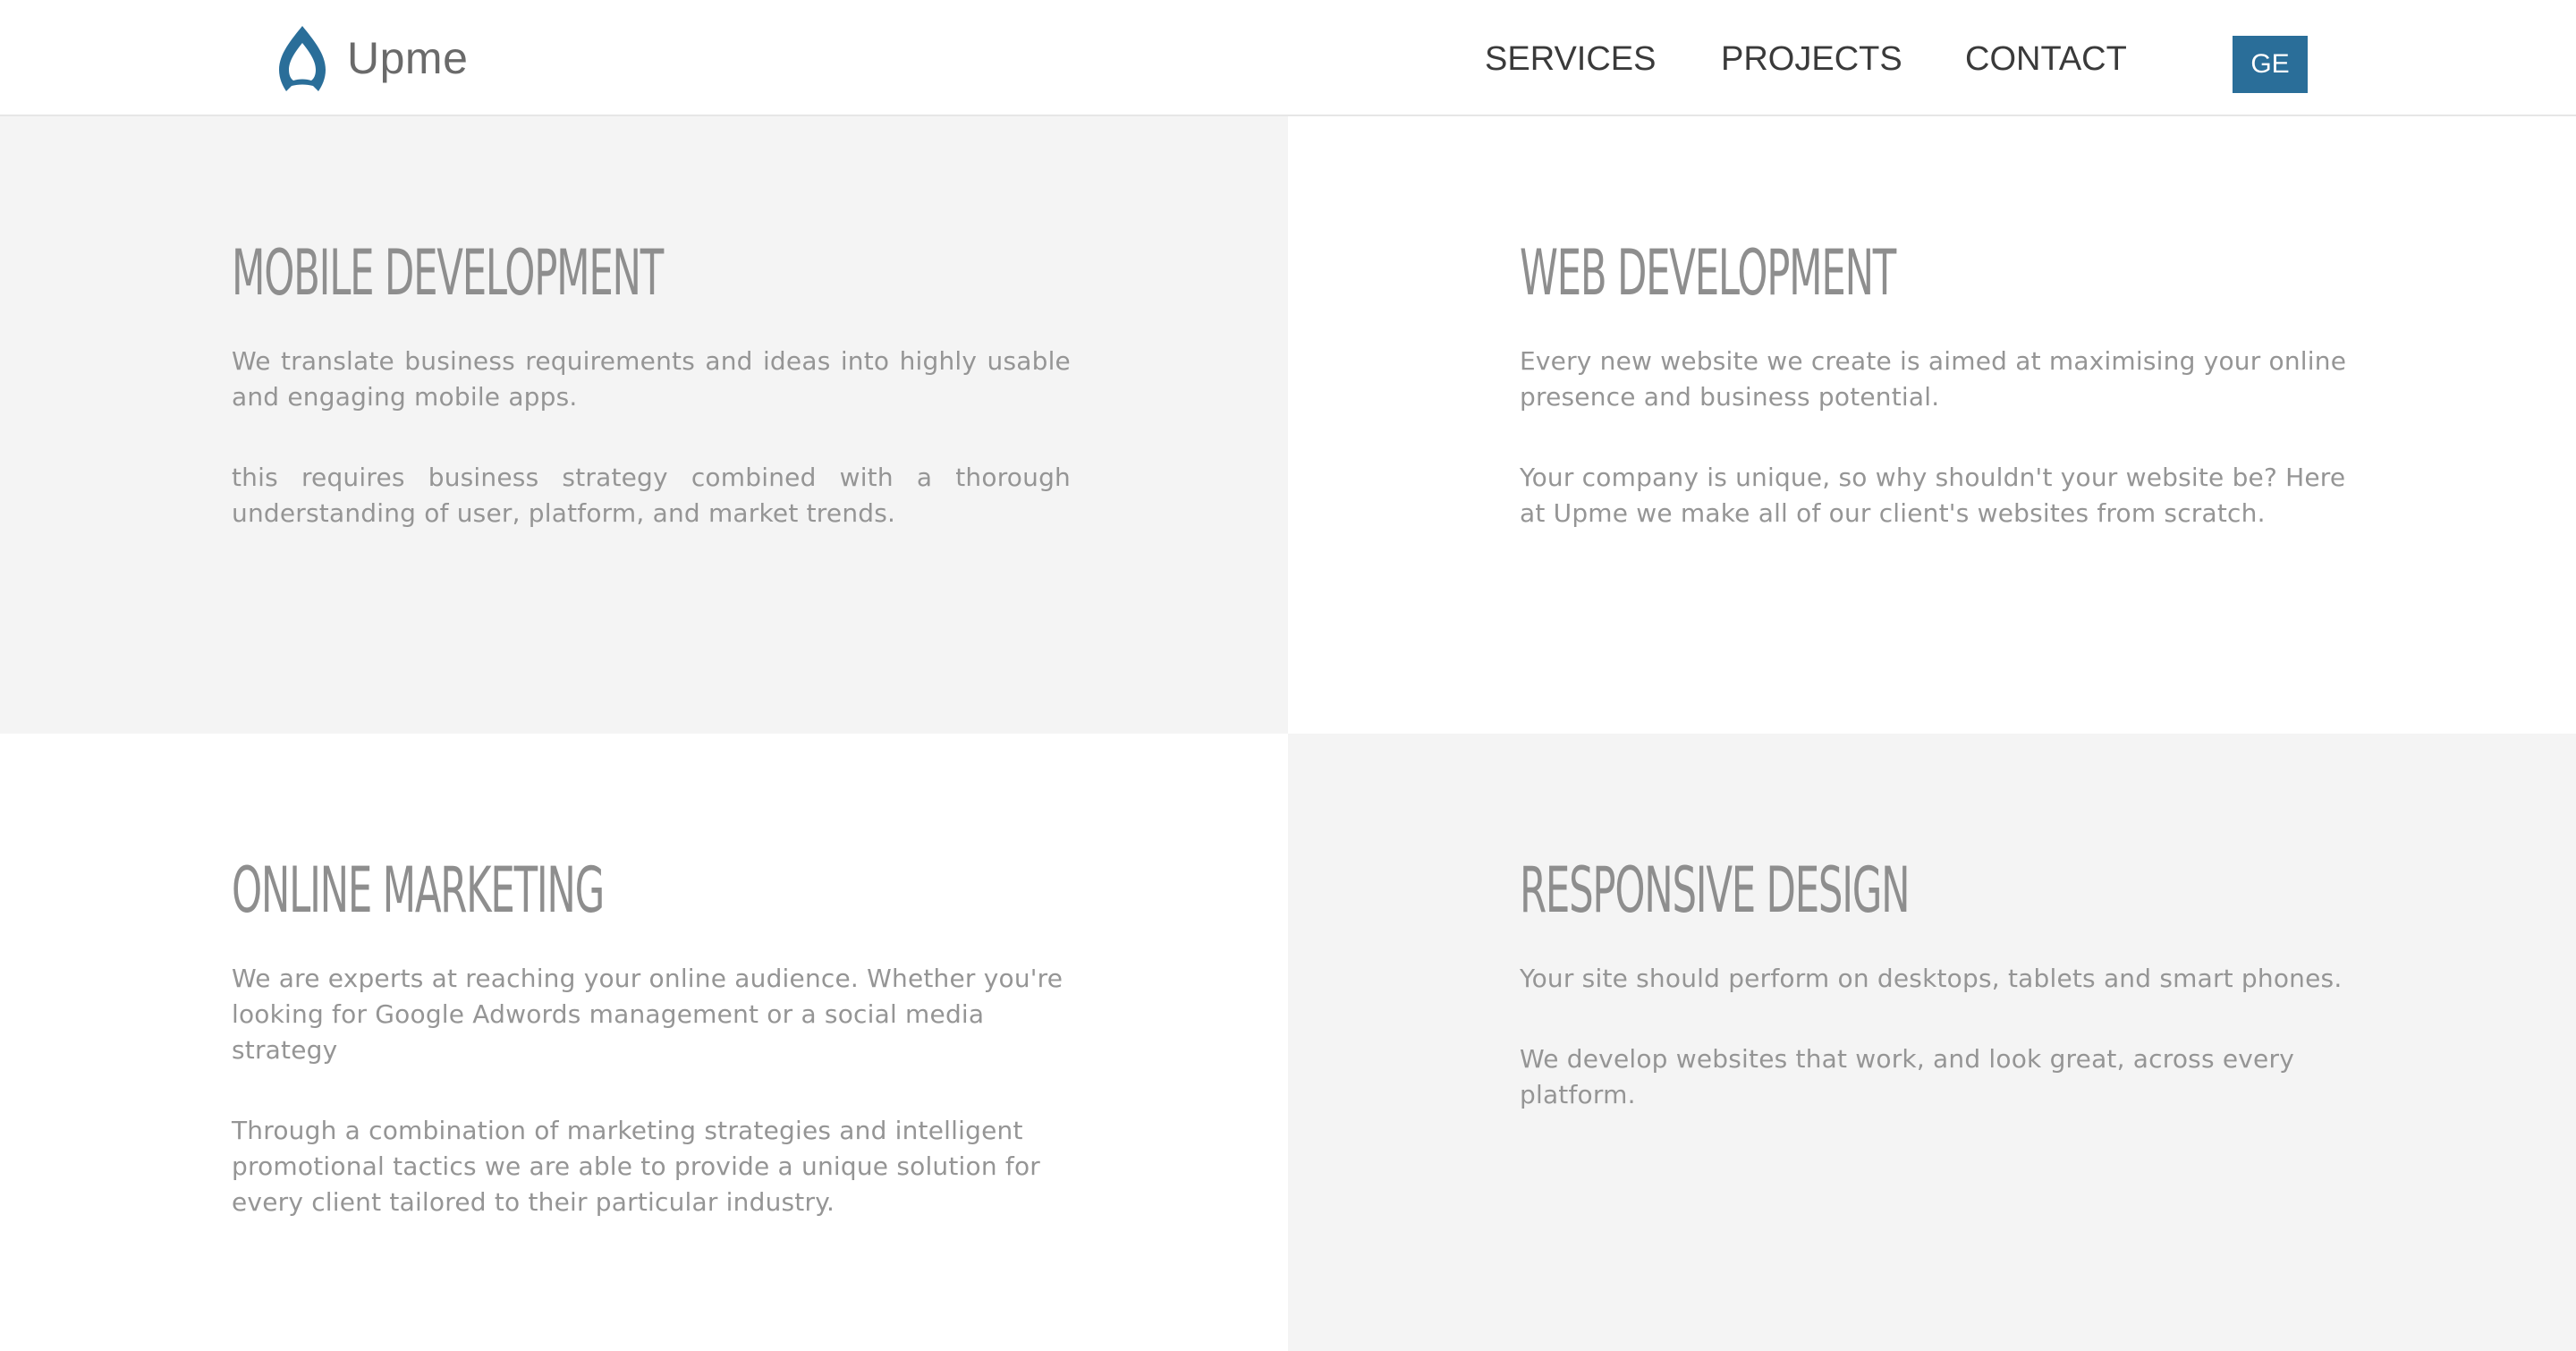  What do you see at coordinates (1708, 273) in the screenshot?
I see `service-title: WEB DEVELOPMENT` at bounding box center [1708, 273].